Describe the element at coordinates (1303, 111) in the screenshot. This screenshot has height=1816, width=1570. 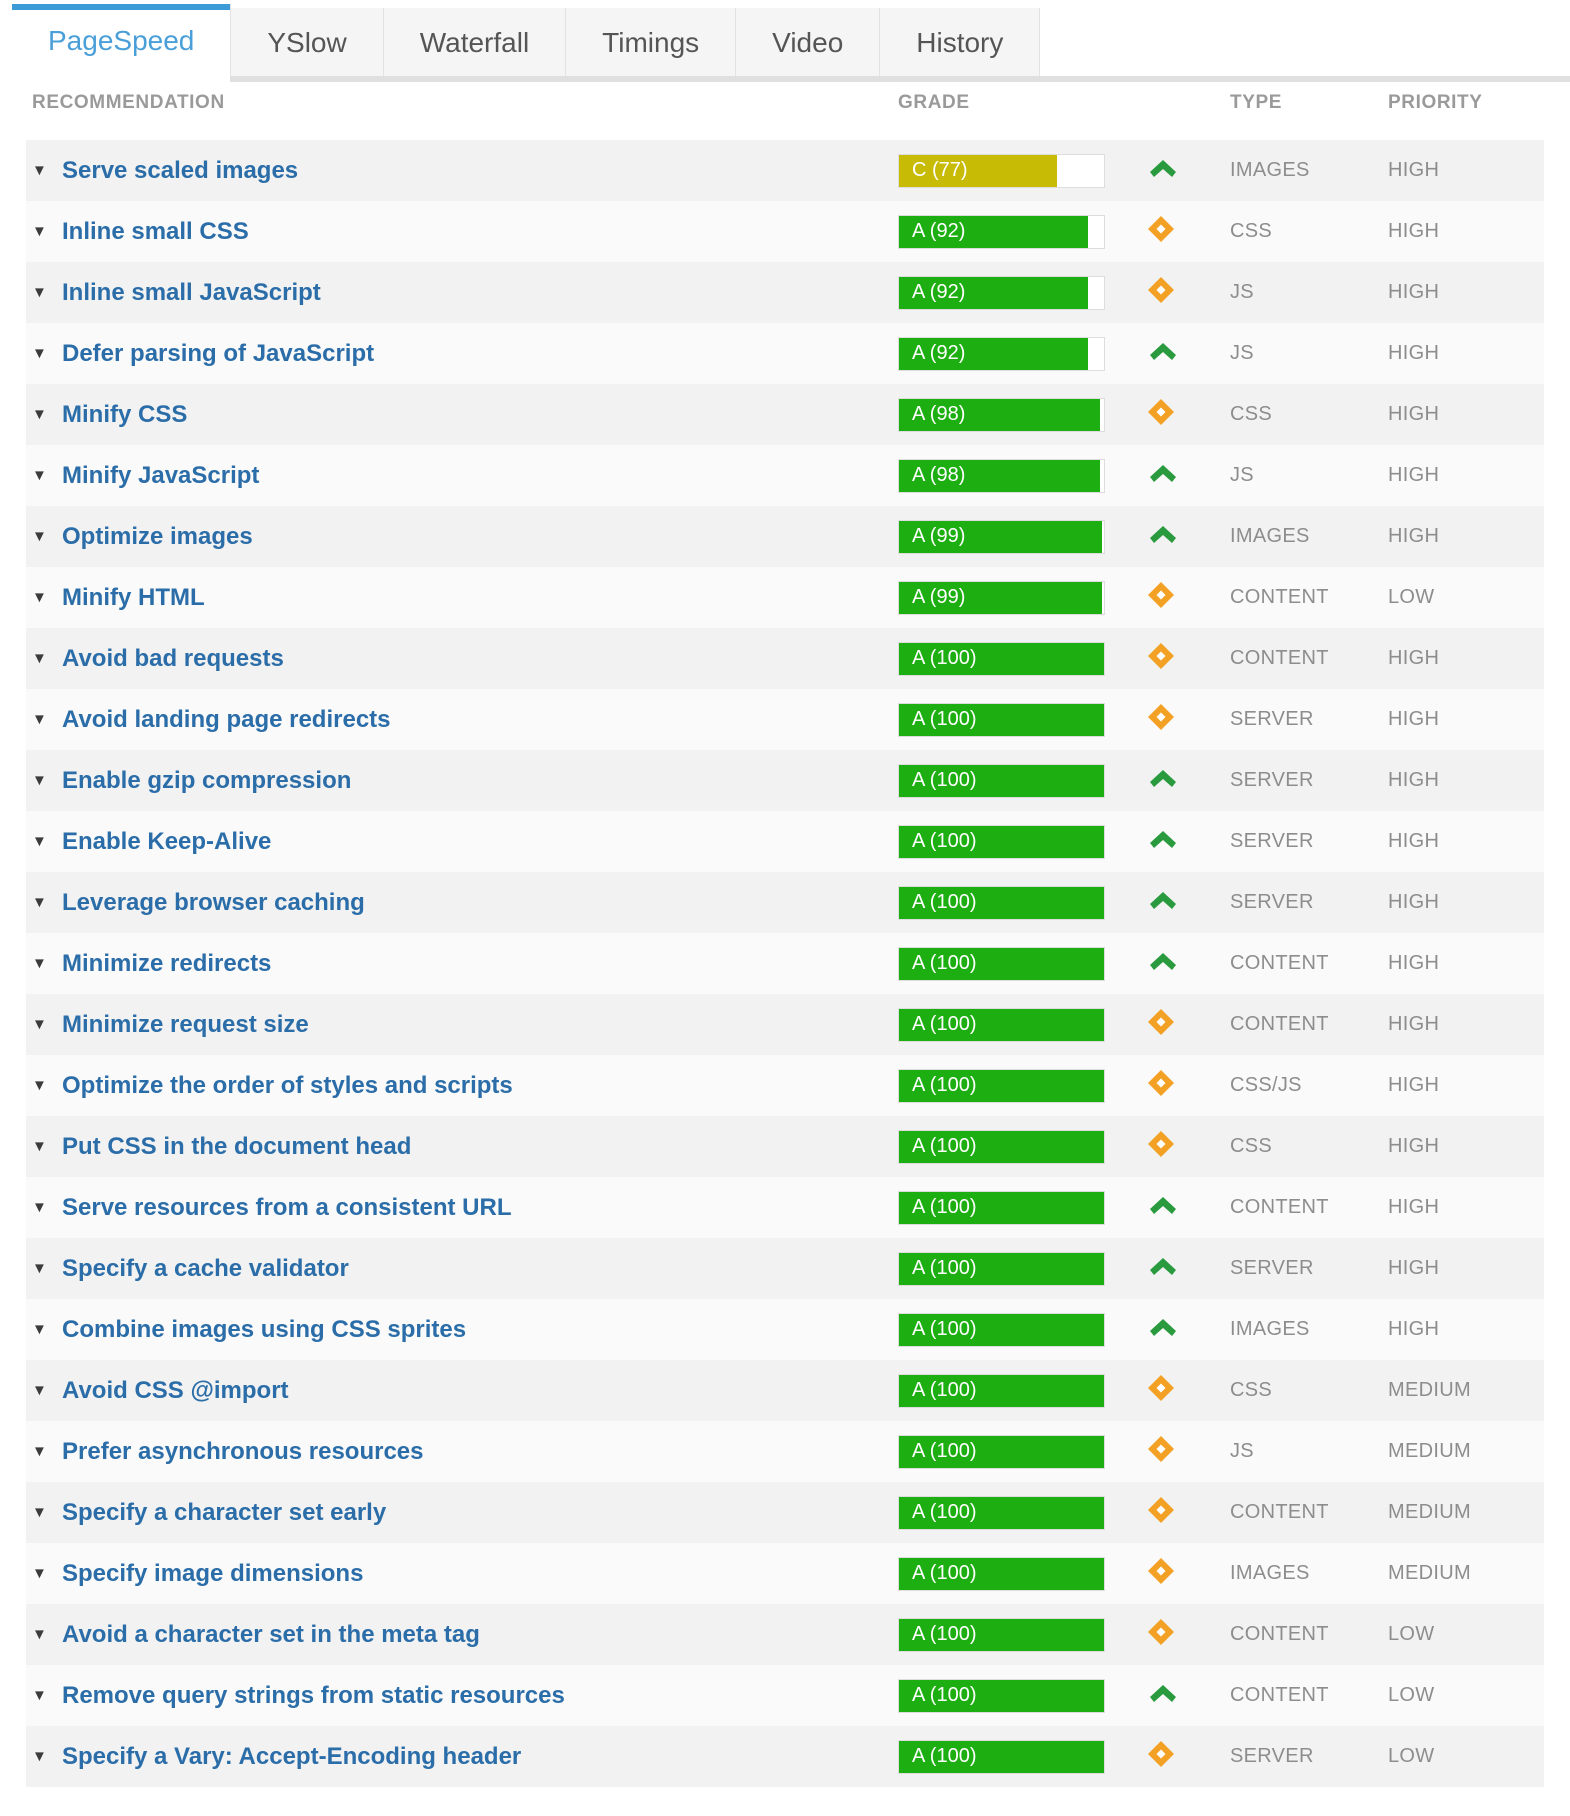
I see `column-header-type: TYPE` at that location.